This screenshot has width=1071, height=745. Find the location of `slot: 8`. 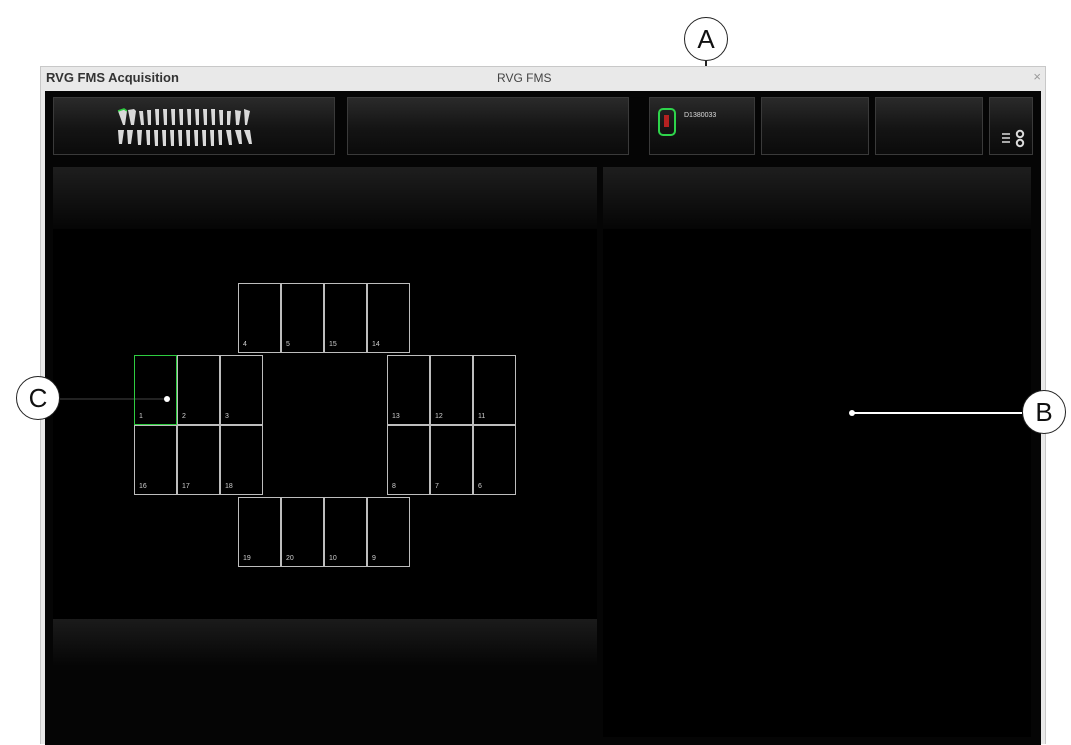

slot: 8 is located at coordinates (408, 460).